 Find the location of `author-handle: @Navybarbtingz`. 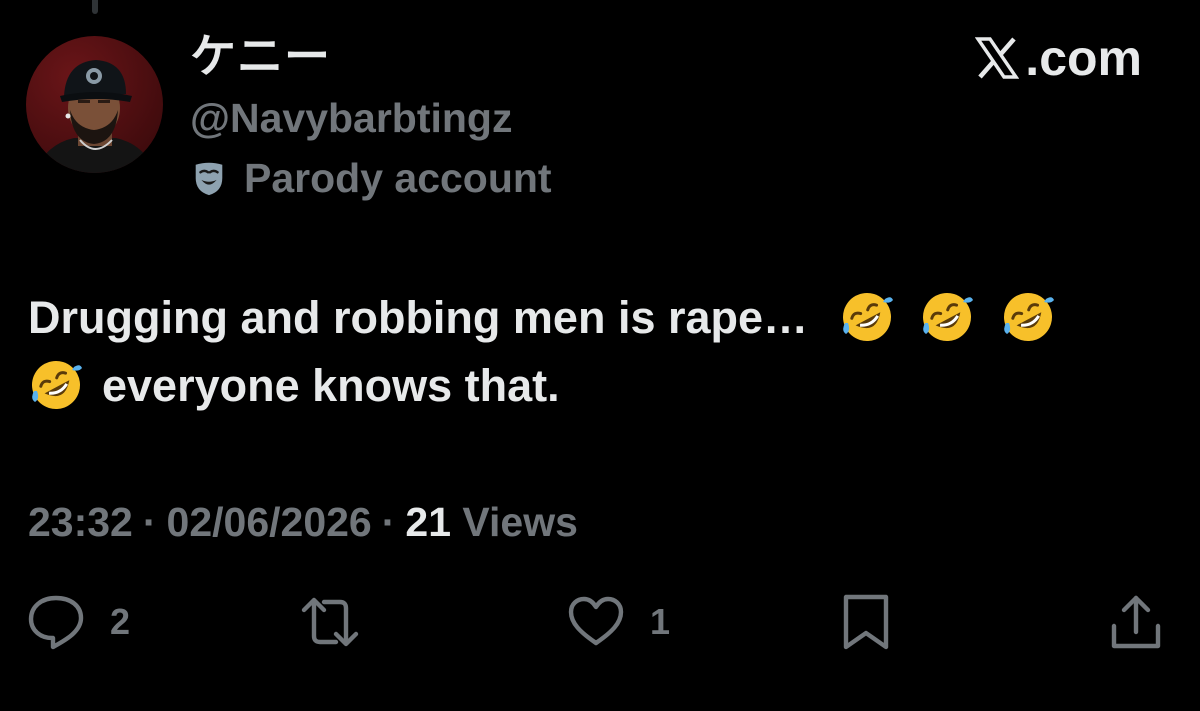

author-handle: @Navybarbtingz is located at coordinates (351, 118).